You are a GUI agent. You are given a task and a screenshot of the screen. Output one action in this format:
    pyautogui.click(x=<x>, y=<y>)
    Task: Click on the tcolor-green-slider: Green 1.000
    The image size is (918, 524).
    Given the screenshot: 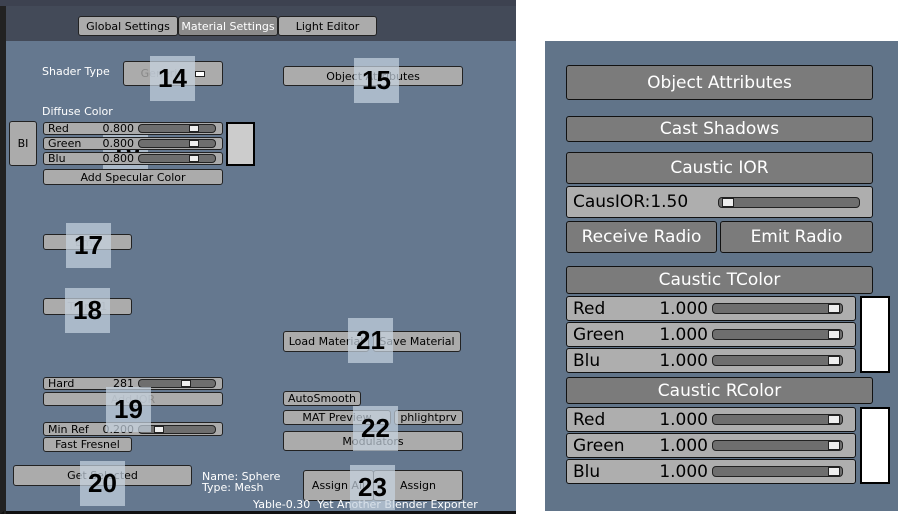 What is the action you would take?
    pyautogui.click(x=711, y=334)
    